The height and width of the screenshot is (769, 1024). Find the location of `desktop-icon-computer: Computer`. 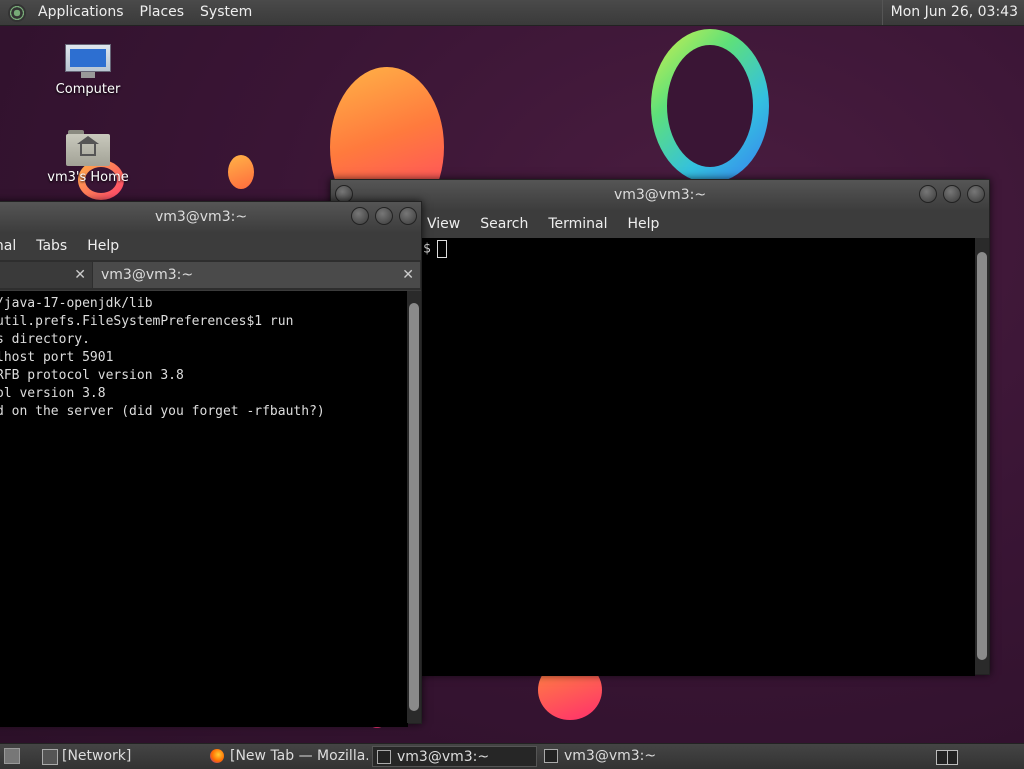

desktop-icon-computer: Computer is located at coordinates (88, 70).